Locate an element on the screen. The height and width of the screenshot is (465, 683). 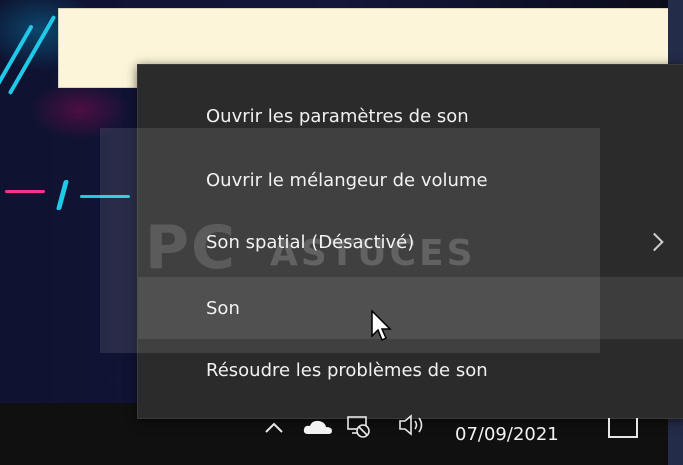
menu-item-sound: Son is located at coordinates (410, 308).